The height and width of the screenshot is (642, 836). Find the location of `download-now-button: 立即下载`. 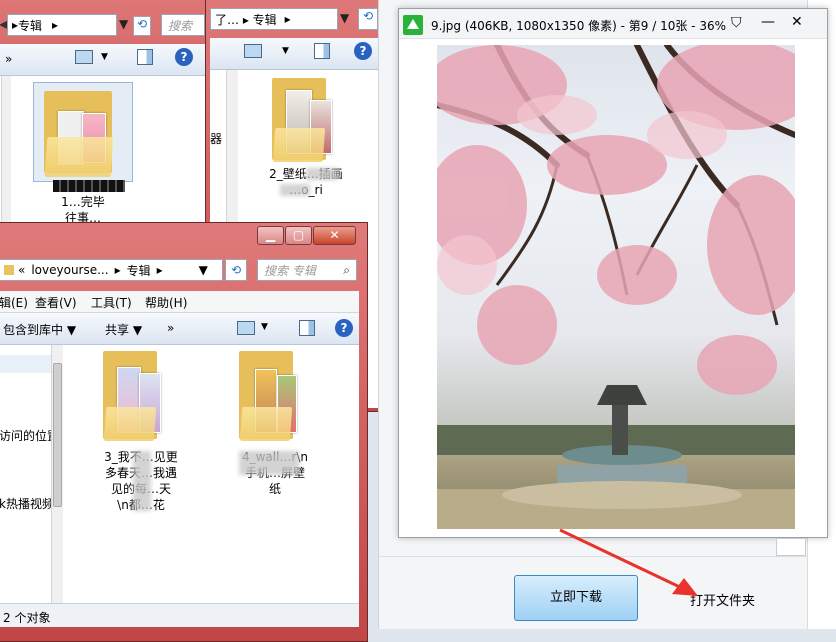

download-now-button: 立即下载 is located at coordinates (576, 598).